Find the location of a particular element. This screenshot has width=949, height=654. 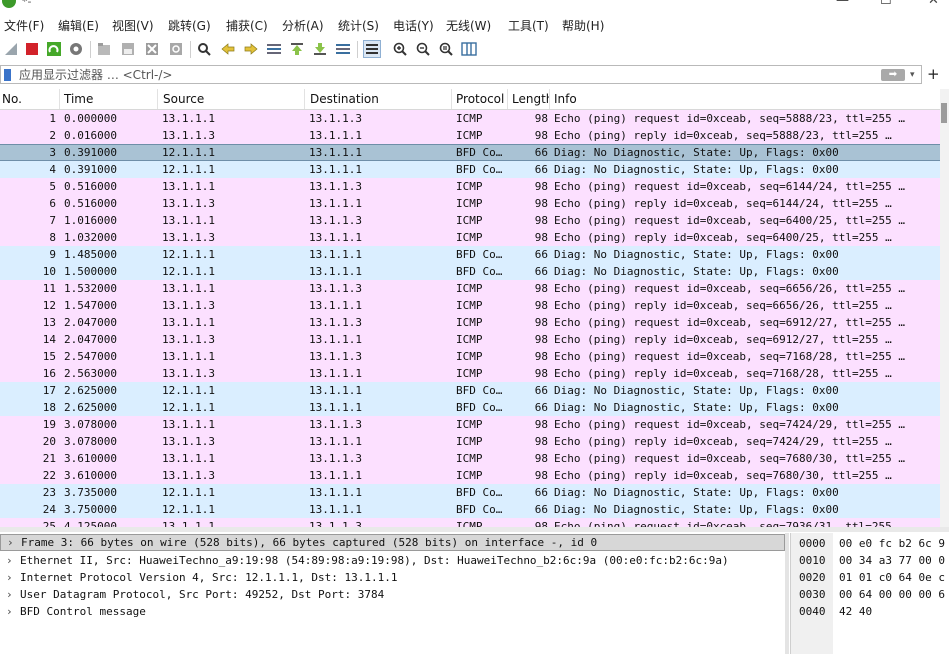

bytes-hex: 00 34 a3 77 00 0 is located at coordinates (892, 560).